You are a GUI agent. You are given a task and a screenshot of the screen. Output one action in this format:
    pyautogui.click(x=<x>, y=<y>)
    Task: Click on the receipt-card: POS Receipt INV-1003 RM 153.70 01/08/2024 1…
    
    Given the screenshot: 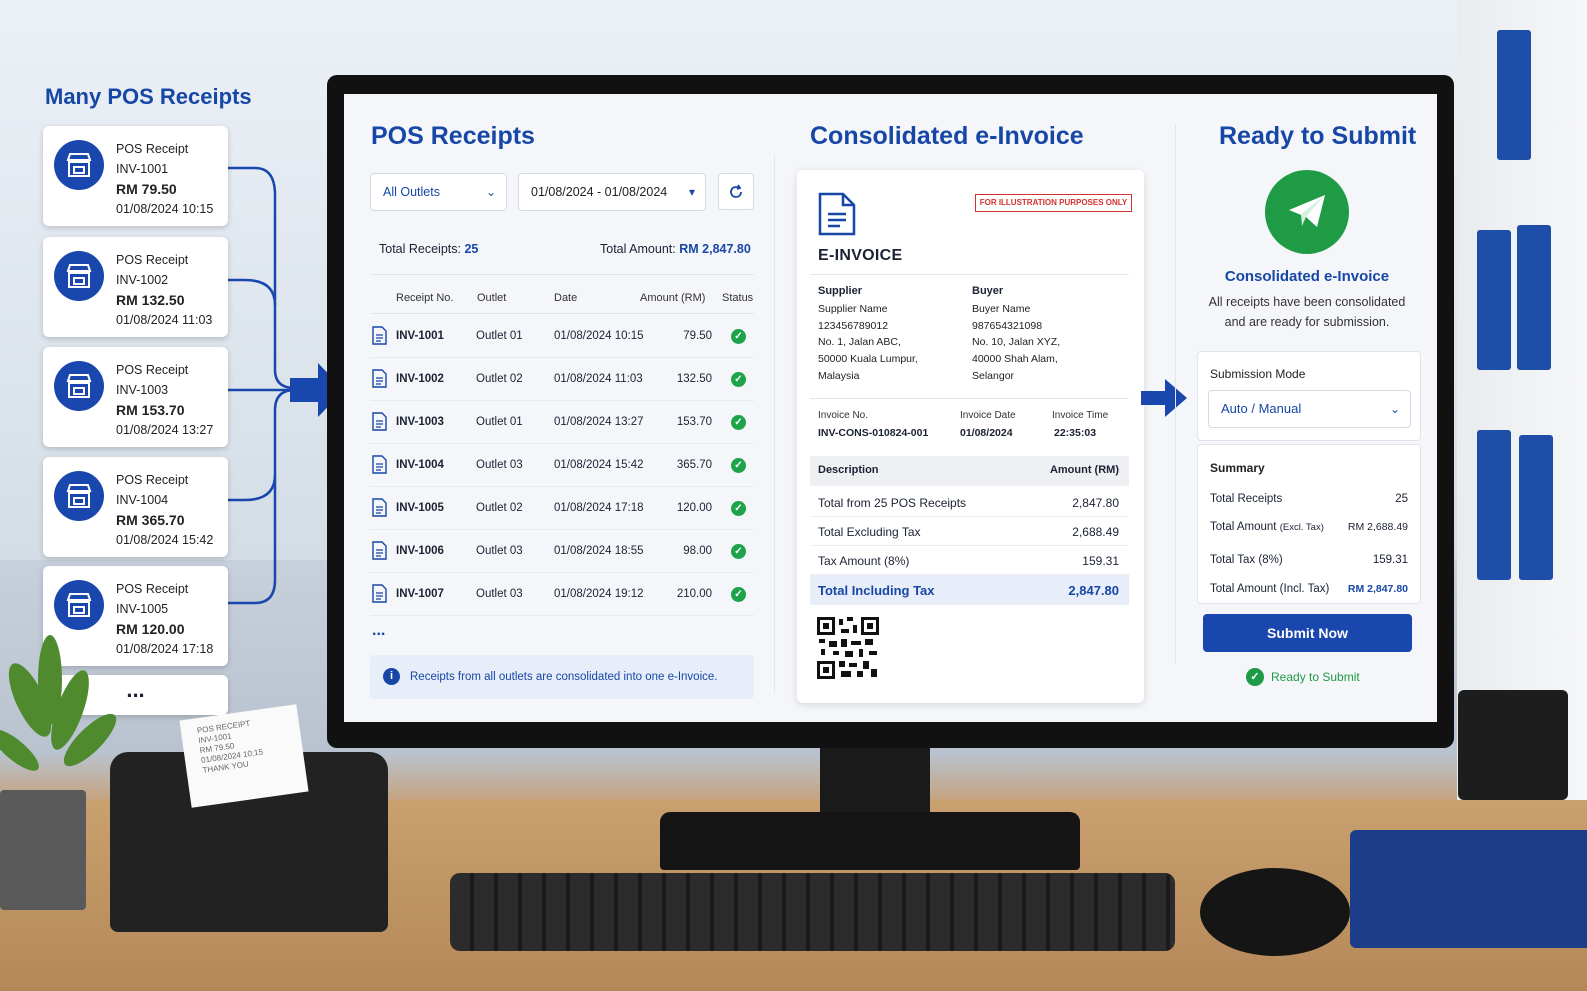 What is the action you would take?
    pyautogui.click(x=135, y=397)
    